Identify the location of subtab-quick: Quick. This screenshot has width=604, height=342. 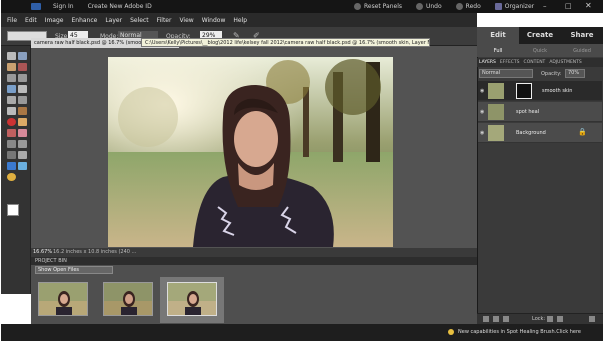
(540, 50).